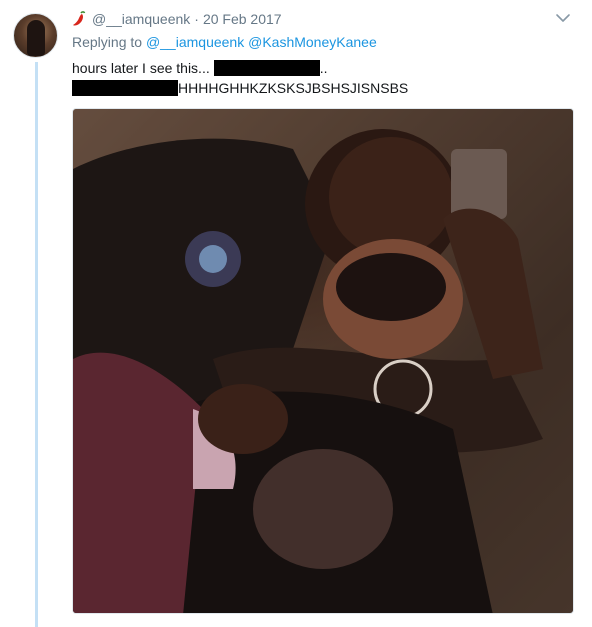 The width and height of the screenshot is (592, 627). I want to click on mention-link-1: @__iamqueenk, so click(195, 42).